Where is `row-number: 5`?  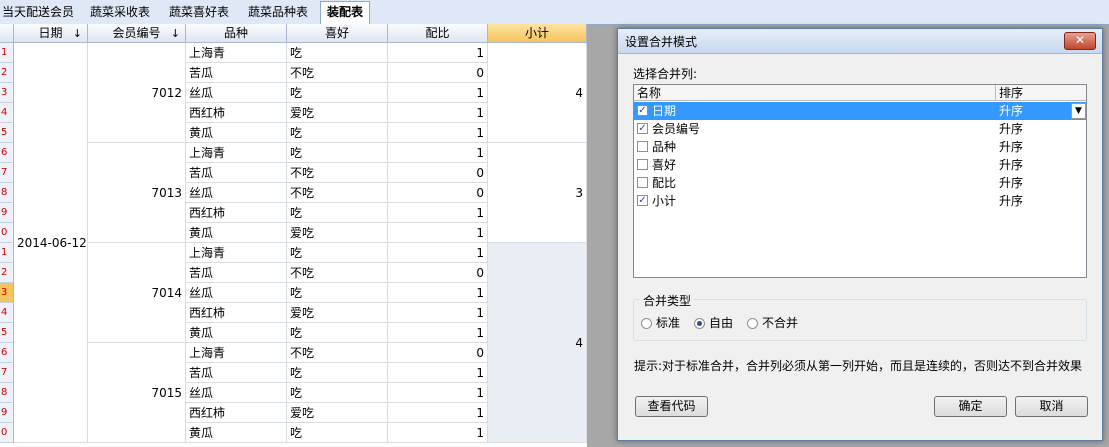 row-number: 5 is located at coordinates (7, 333).